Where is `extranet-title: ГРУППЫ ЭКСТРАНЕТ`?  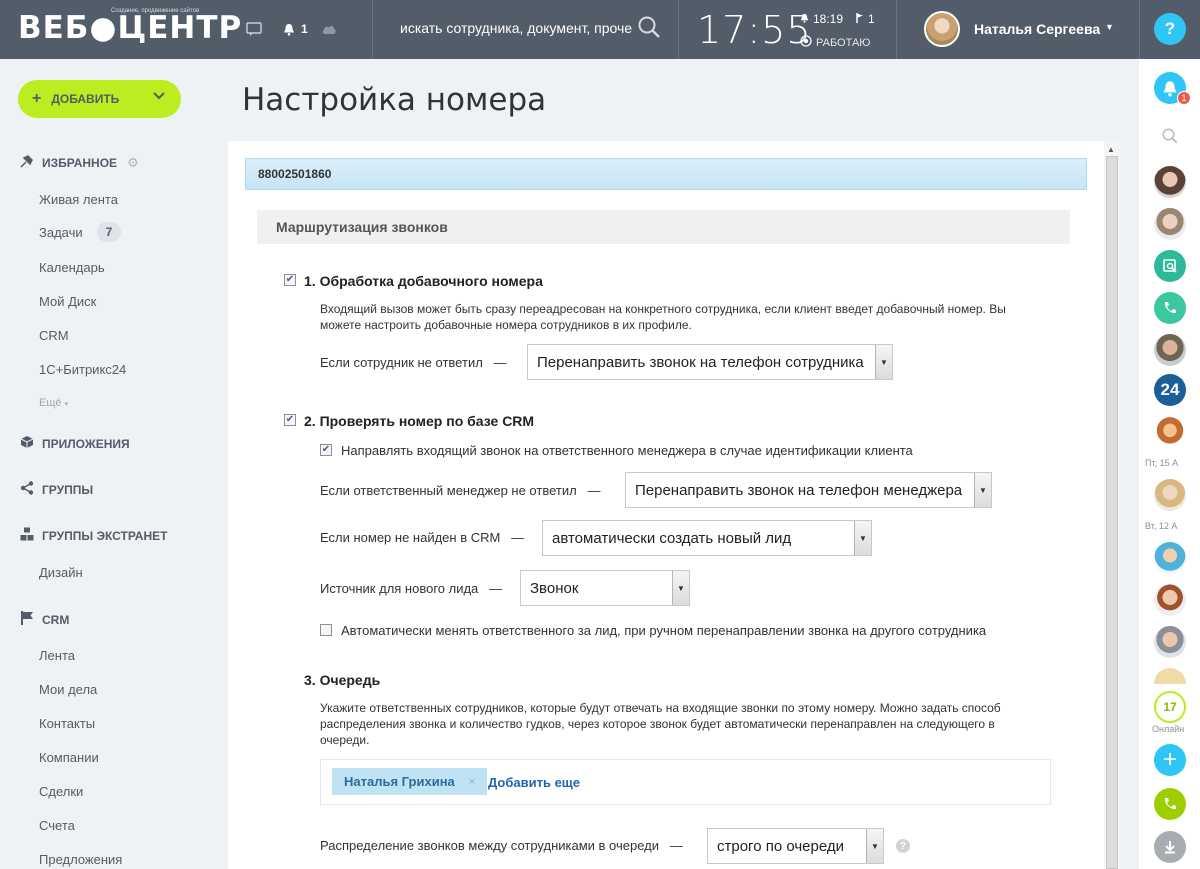 extranet-title: ГРУППЫ ЭКСТРАНЕТ is located at coordinates (105, 535).